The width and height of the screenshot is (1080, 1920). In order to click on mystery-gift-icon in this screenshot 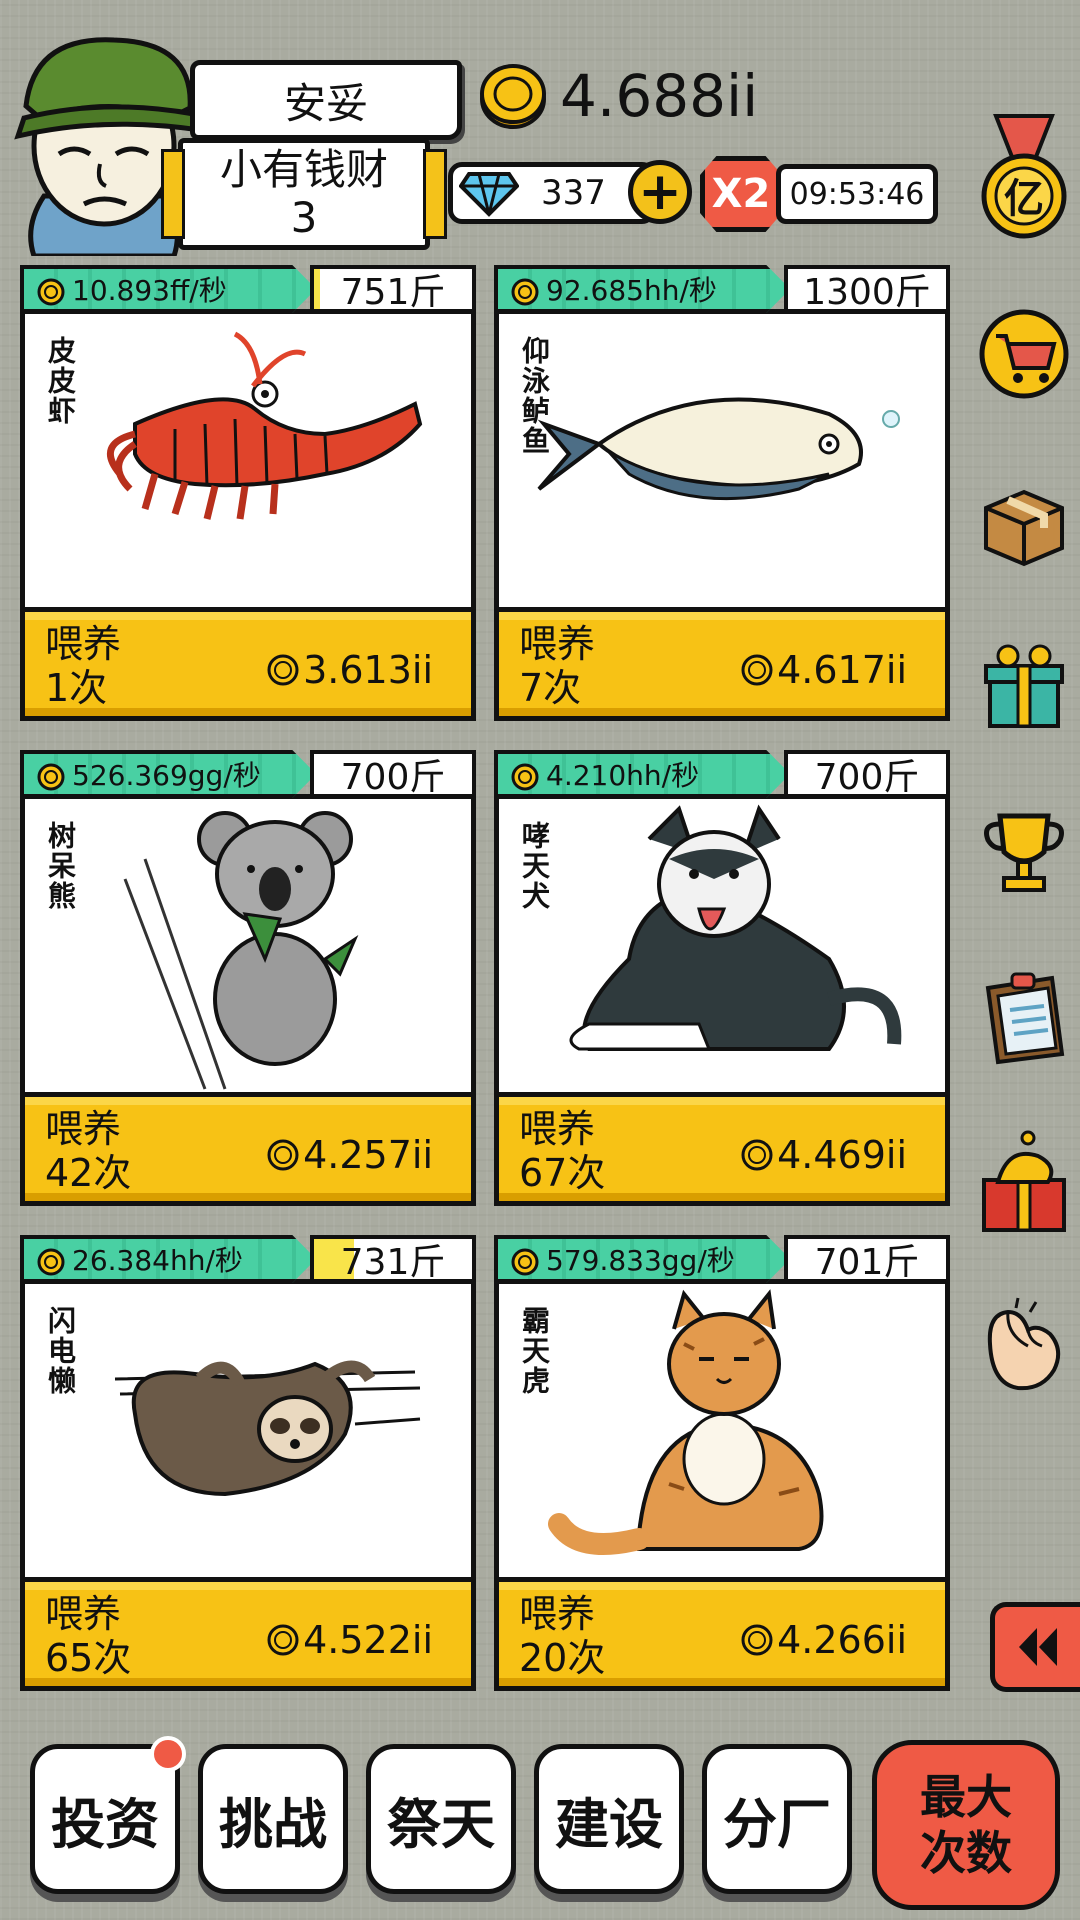, I will do `click(1024, 1181)`.